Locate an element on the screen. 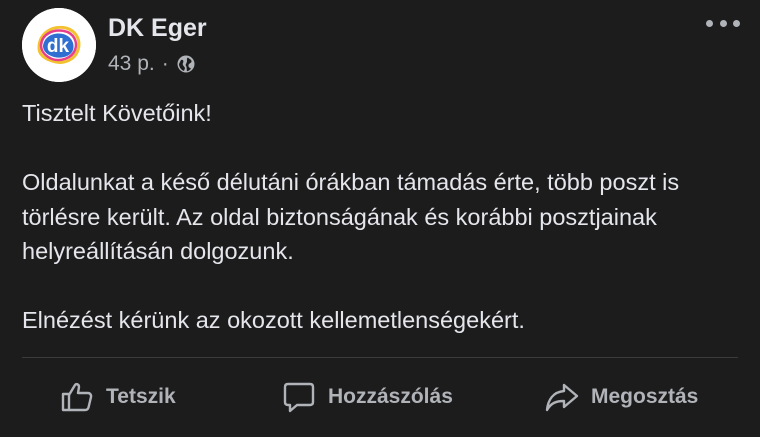 This screenshot has height=437, width=760. page-name: DK Eger is located at coordinates (157, 28).